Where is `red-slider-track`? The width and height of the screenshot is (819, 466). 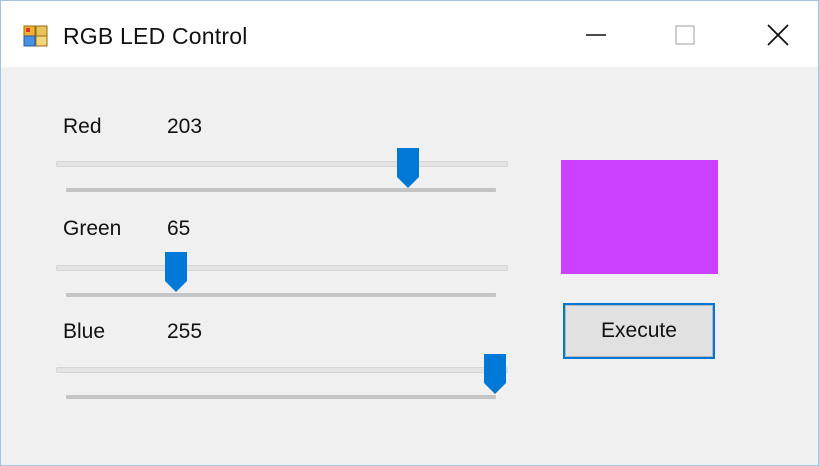 red-slider-track is located at coordinates (282, 164).